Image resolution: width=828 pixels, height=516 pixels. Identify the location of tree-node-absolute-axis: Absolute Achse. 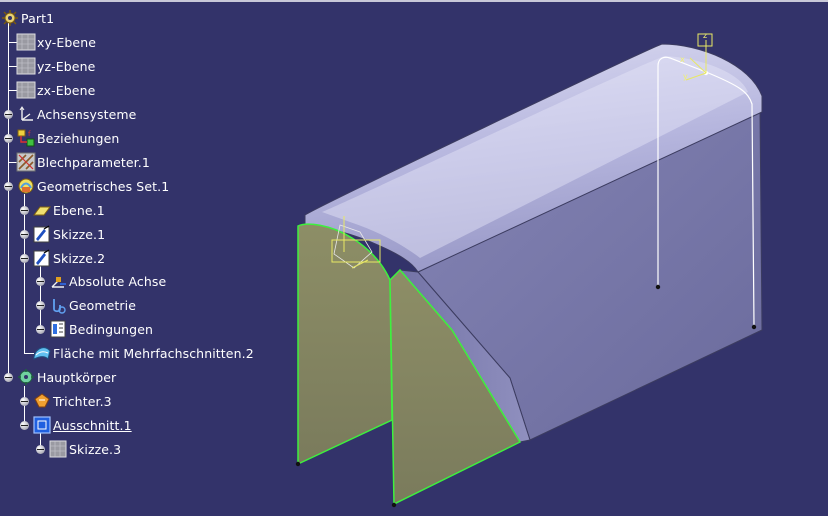
(107, 281).